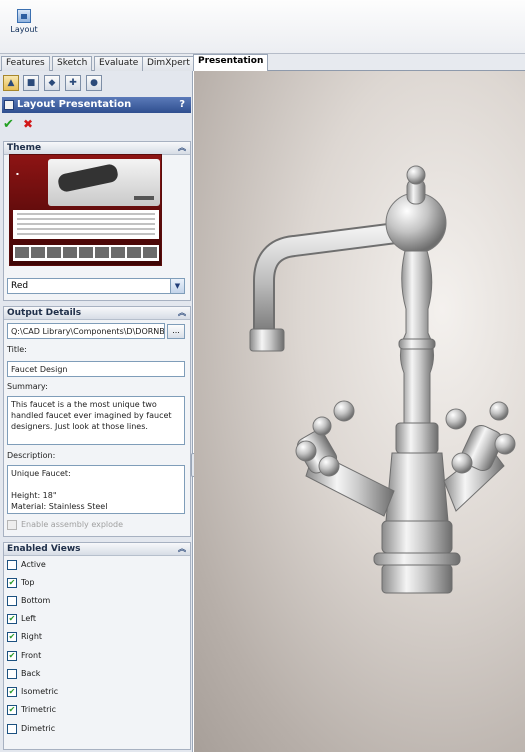 This screenshot has width=525, height=754. What do you see at coordinates (24, 148) in the screenshot?
I see `theme-header-label: Theme` at bounding box center [24, 148].